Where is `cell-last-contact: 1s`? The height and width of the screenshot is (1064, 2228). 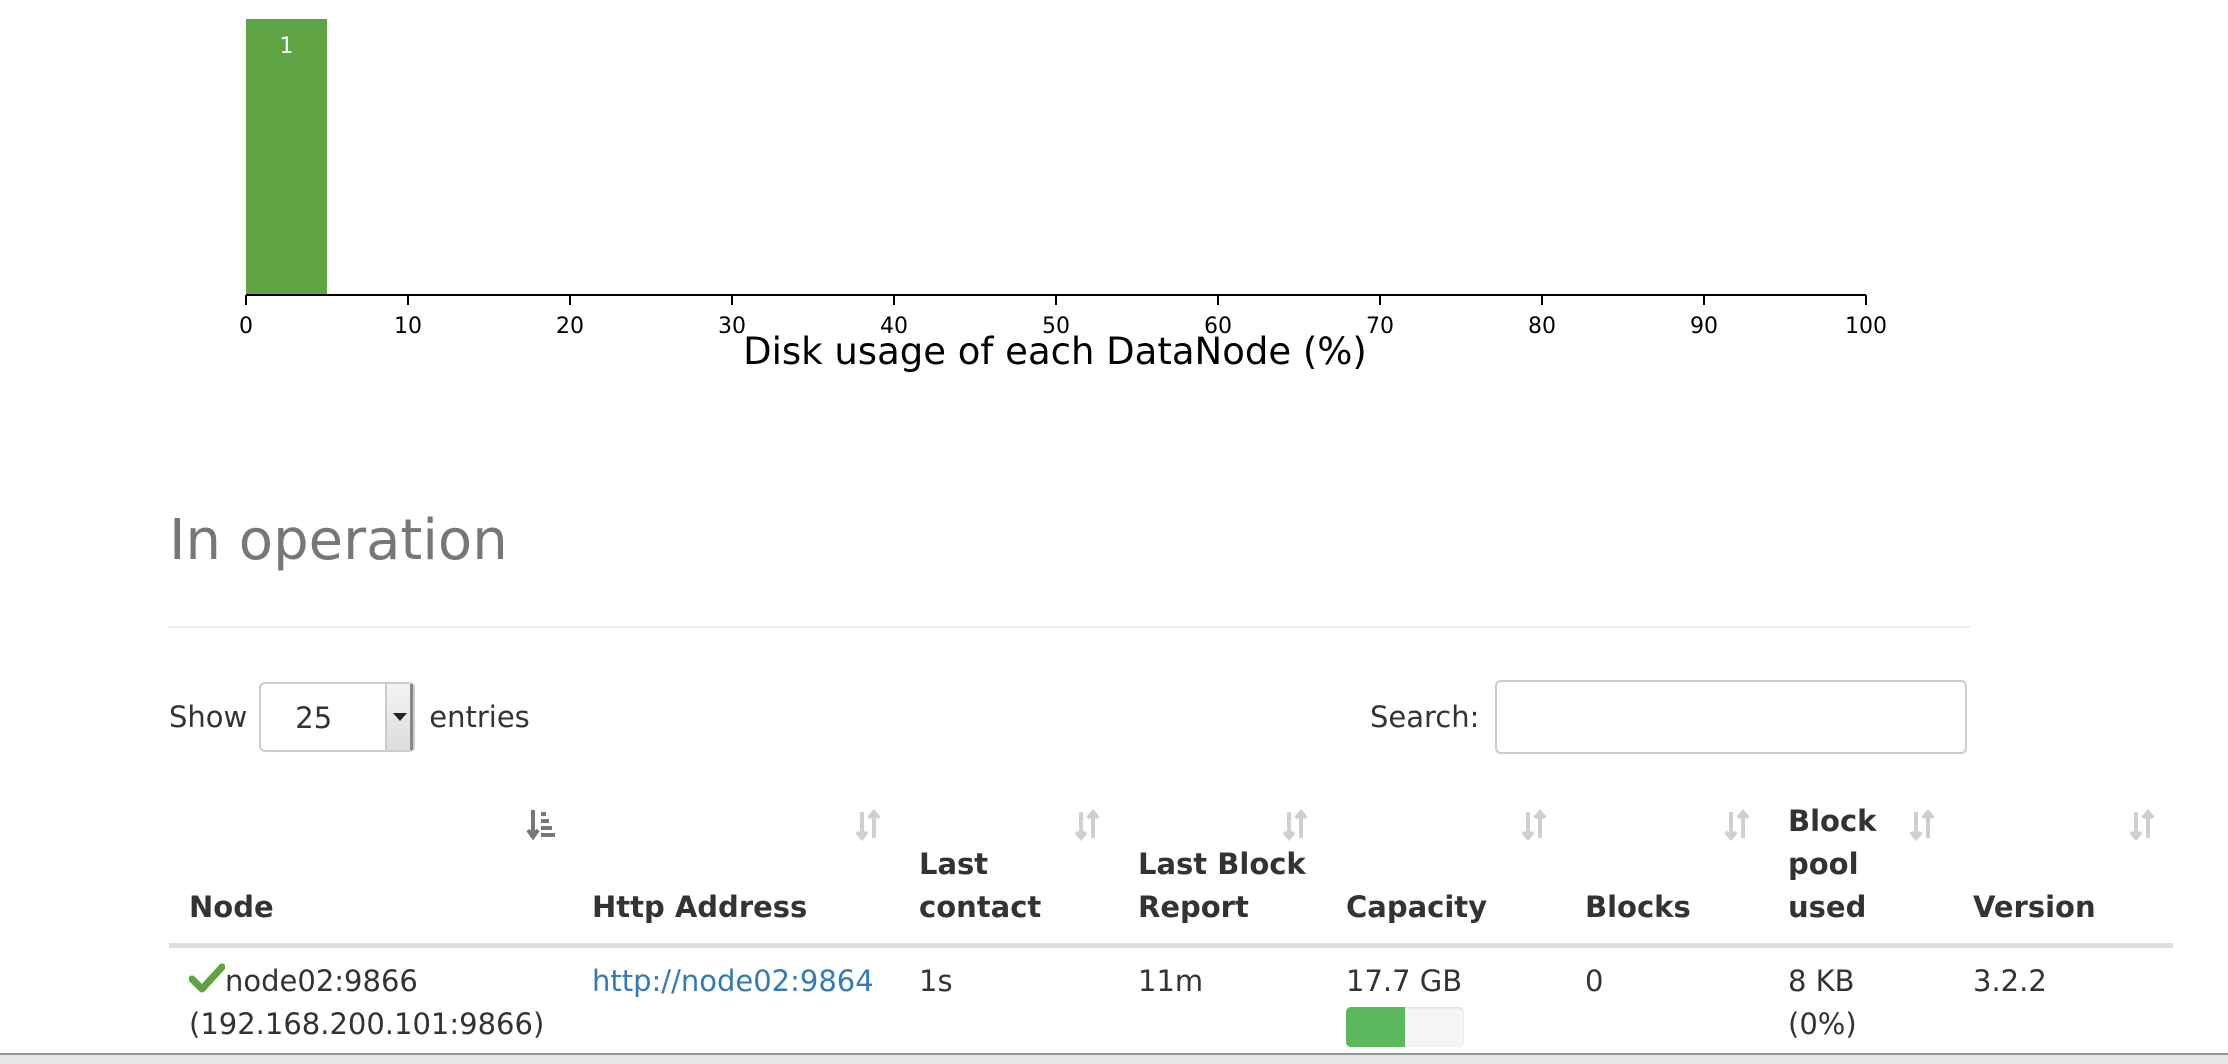
cell-last-contact: 1s is located at coordinates (936, 981).